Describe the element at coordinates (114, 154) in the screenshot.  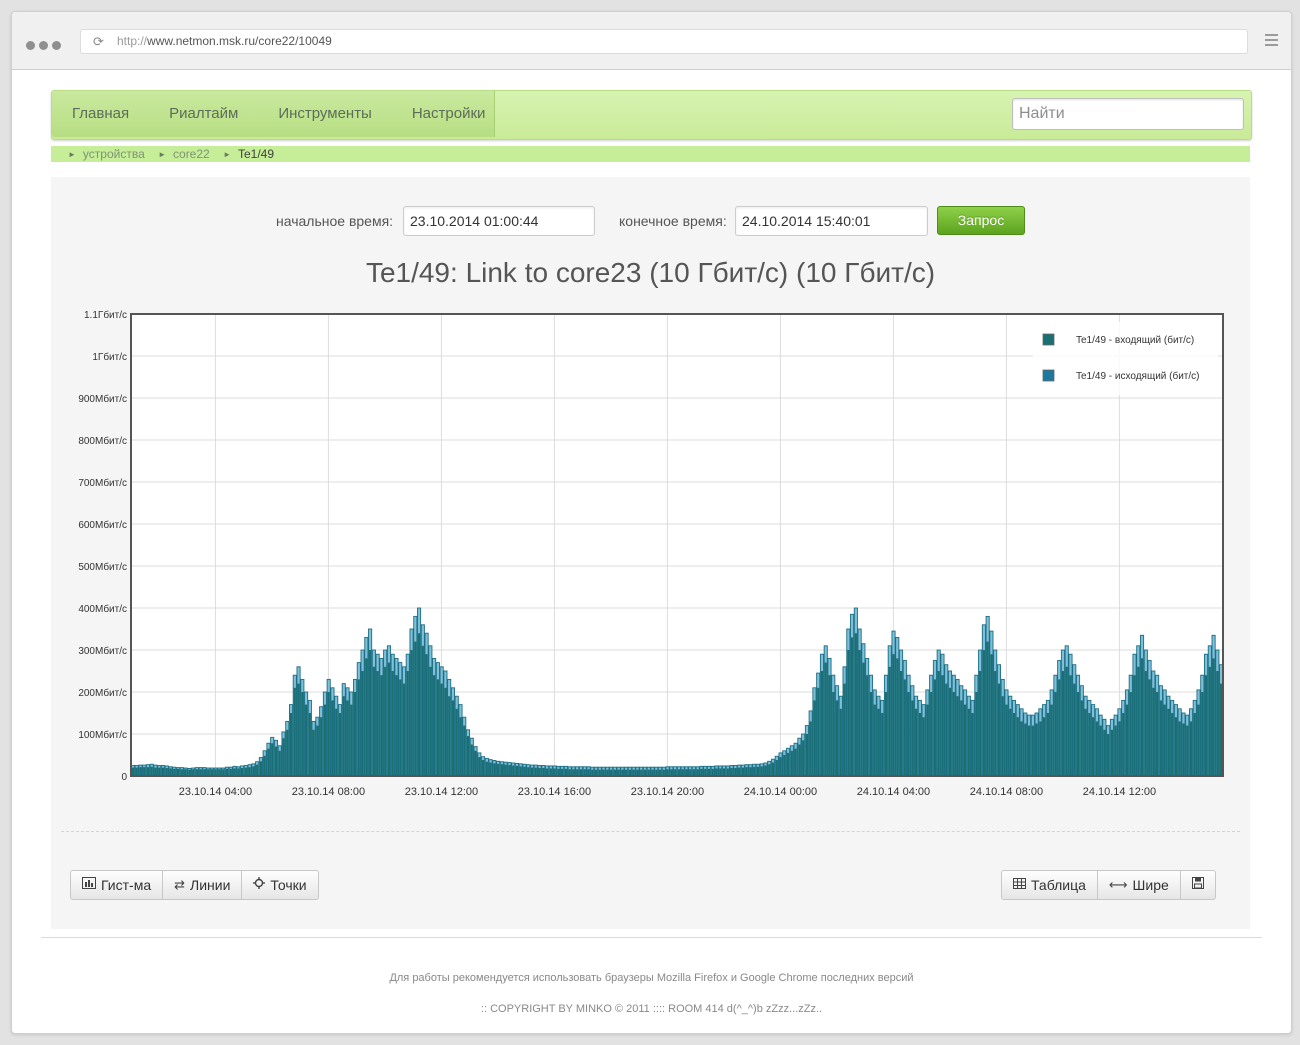
I see `breadcrumb-item-devices: устройства` at that location.